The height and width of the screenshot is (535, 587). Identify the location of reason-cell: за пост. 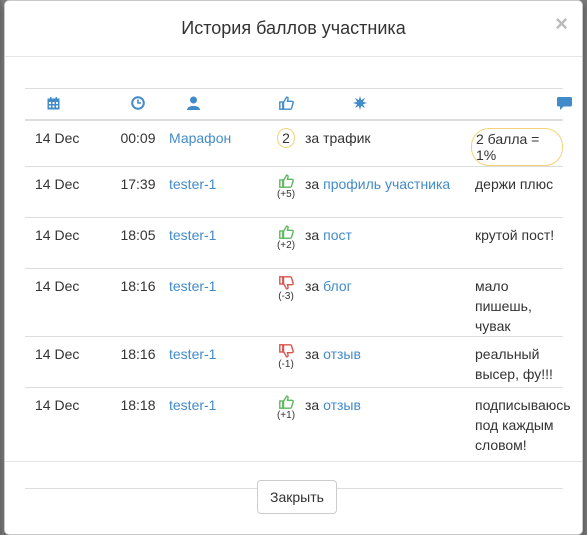
(388, 243).